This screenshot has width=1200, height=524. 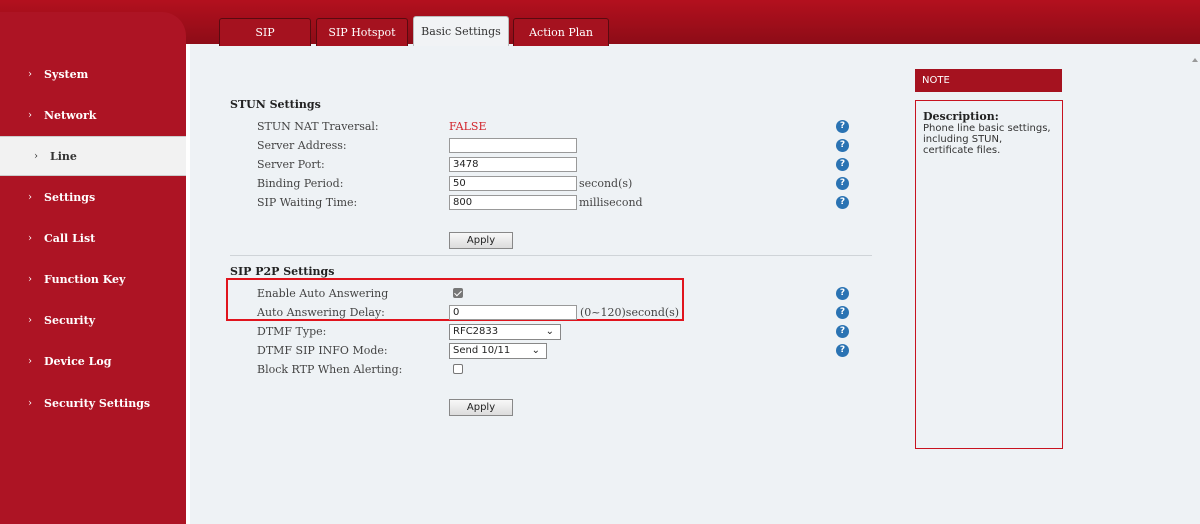 I want to click on tab-action-plan: Action Plan, so click(x=561, y=32).